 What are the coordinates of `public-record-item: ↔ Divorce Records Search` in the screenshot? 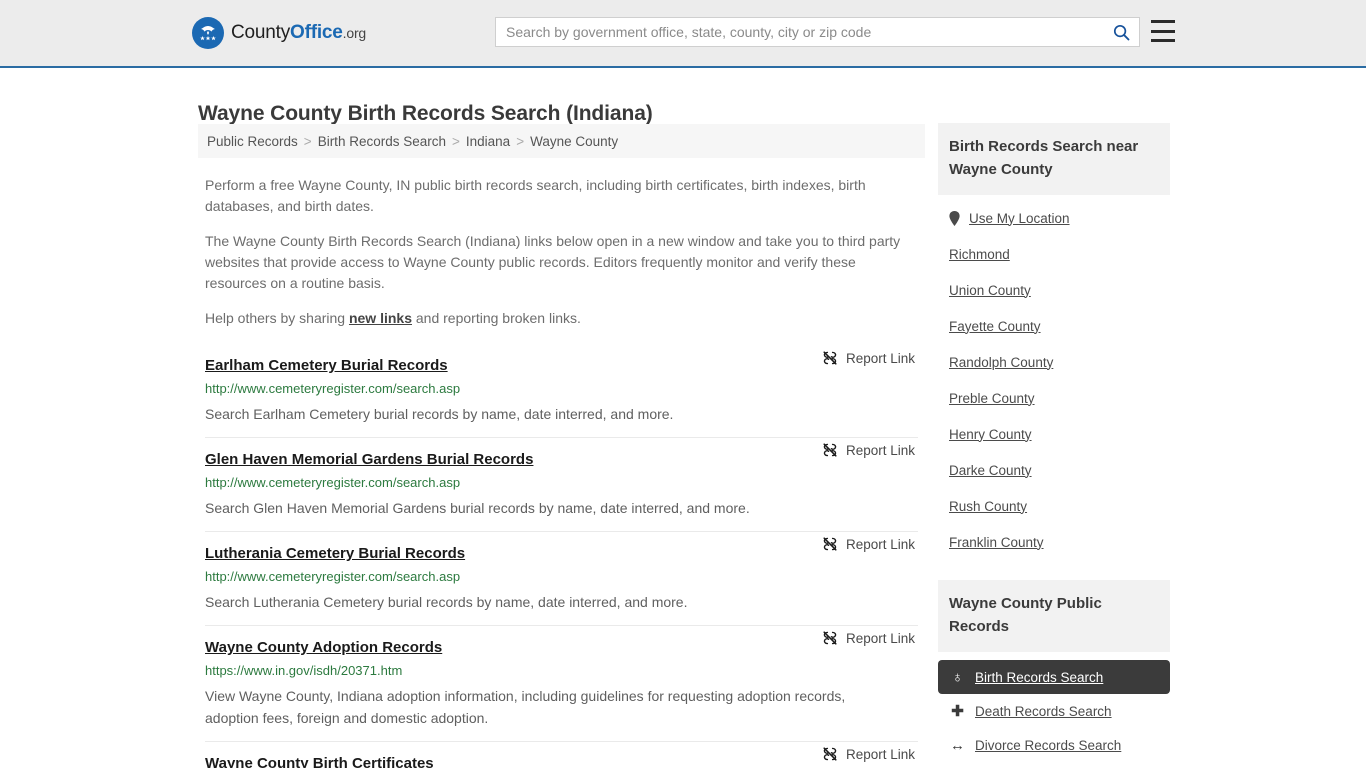 It's located at (1054, 745).